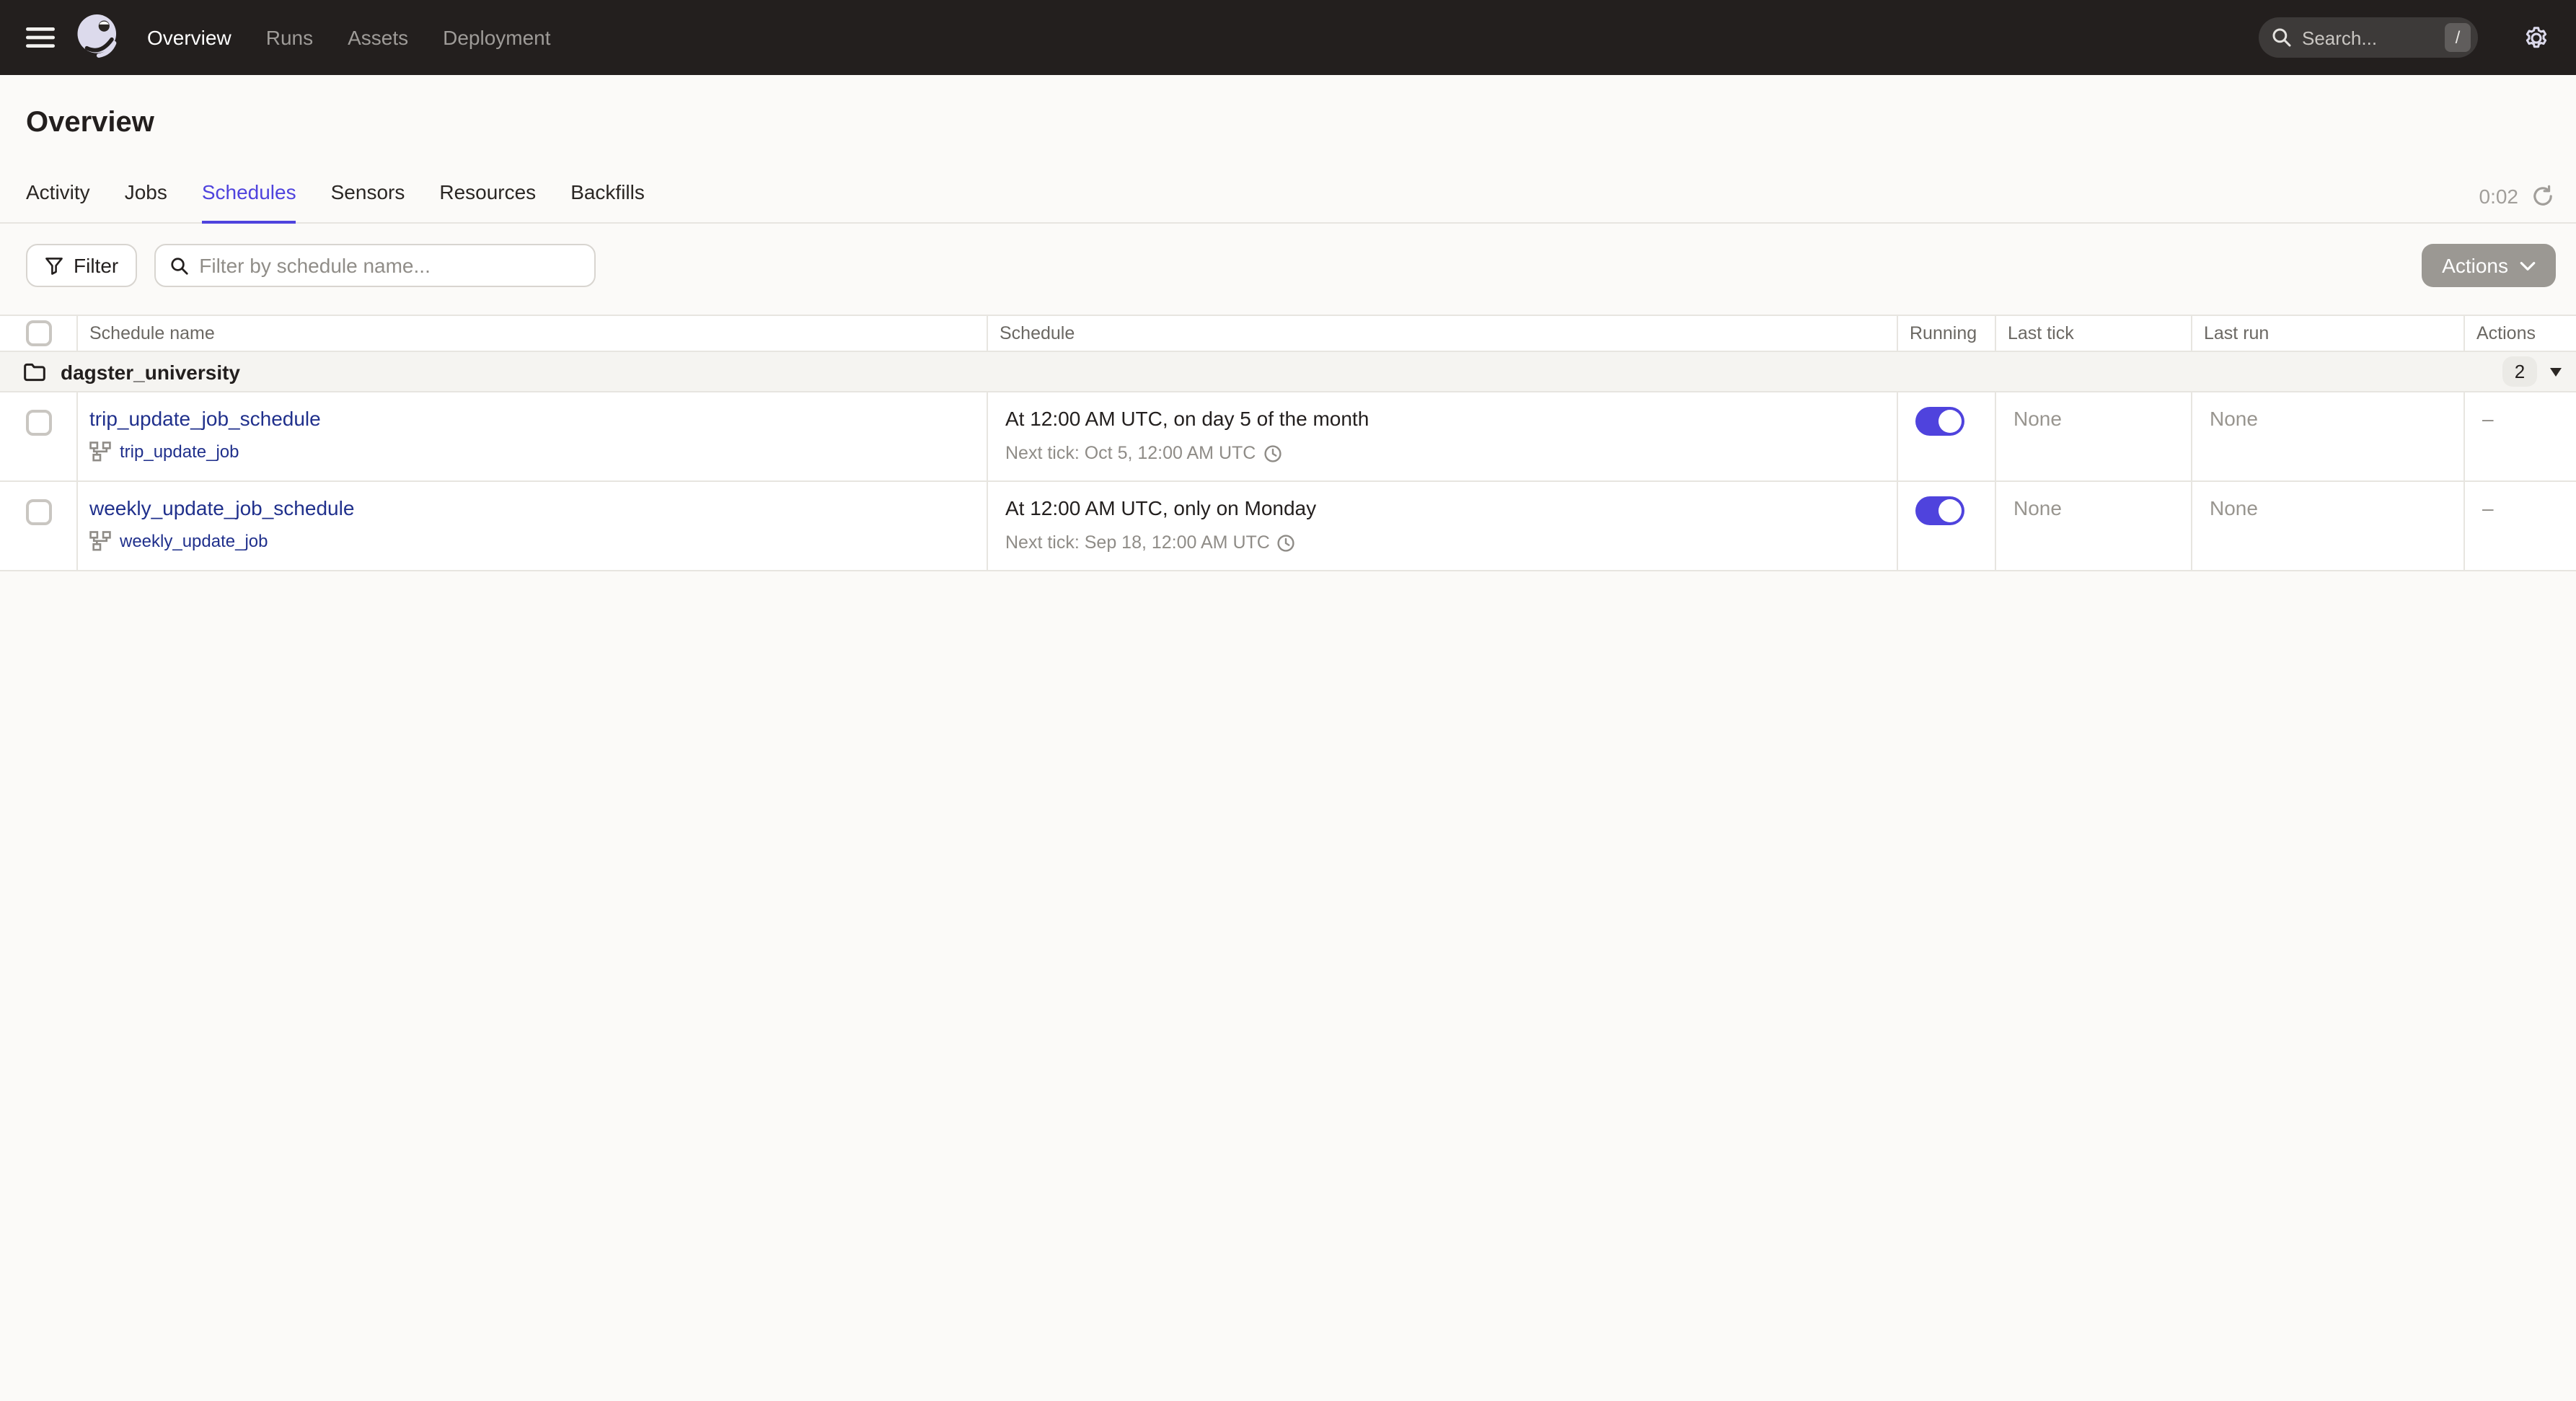 This screenshot has height=1401, width=2576. What do you see at coordinates (249, 202) in the screenshot?
I see `tab-schedules: Schedules` at bounding box center [249, 202].